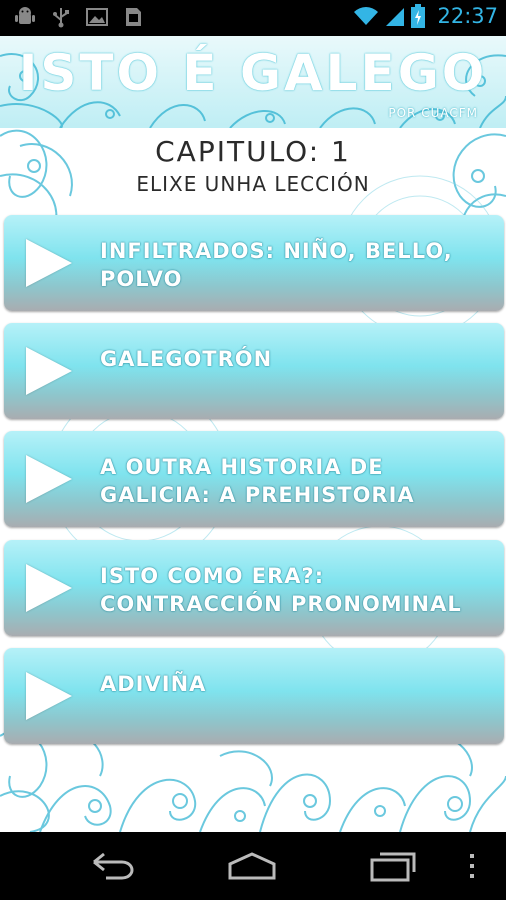 This screenshot has height=900, width=506. What do you see at coordinates (253, 184) in the screenshot?
I see `chapter-subtitle: ELIXE UNHA LECCIÓN` at bounding box center [253, 184].